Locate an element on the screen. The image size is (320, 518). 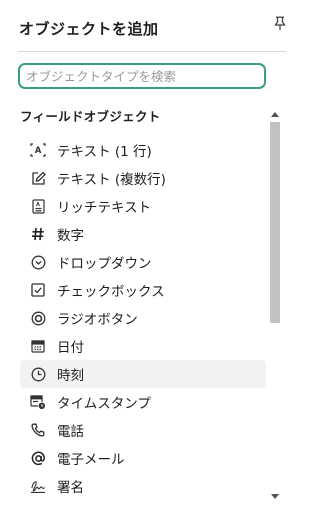
section-title: フィールドオブジェクト is located at coordinates (90, 116).